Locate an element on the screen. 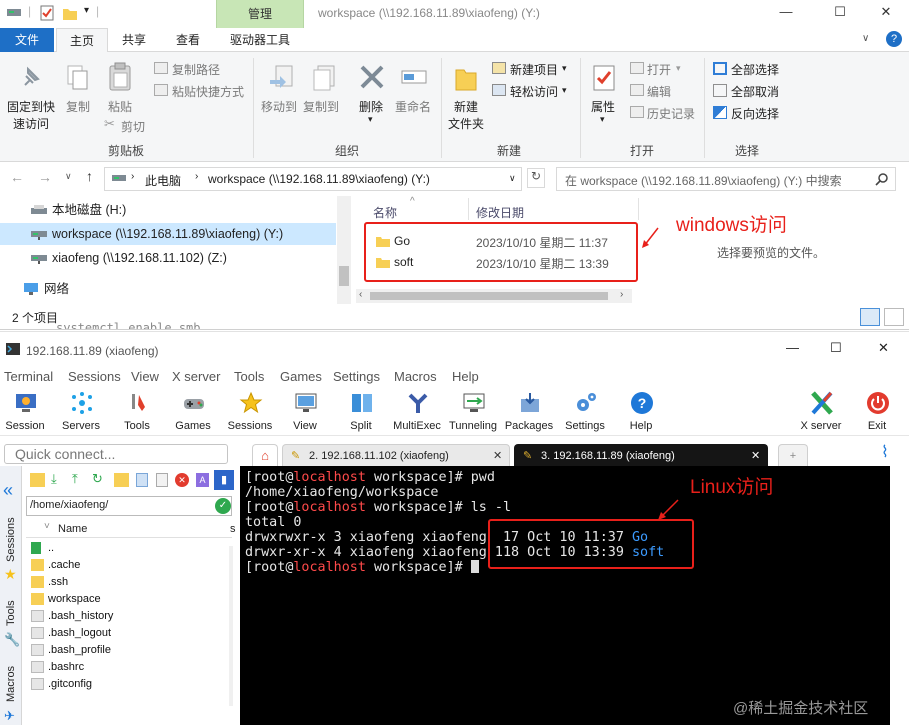 The height and width of the screenshot is (725, 909). sftp-download-icon: ⤓ is located at coordinates (54, 479).